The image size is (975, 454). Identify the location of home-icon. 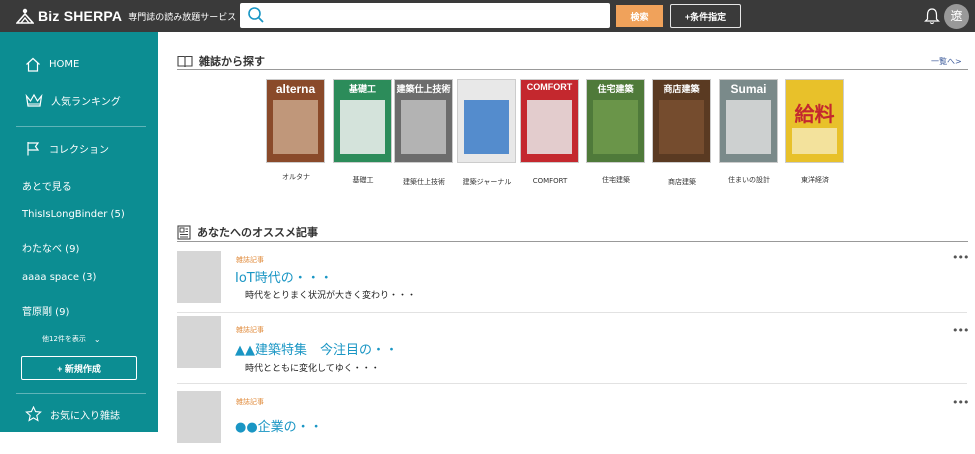
(33, 64).